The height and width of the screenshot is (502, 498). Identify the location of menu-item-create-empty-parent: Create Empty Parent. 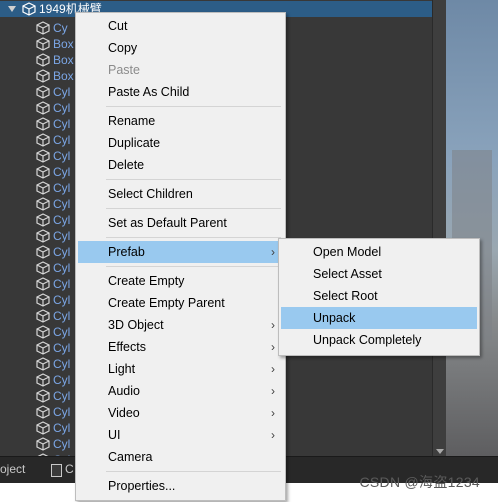
(180, 303).